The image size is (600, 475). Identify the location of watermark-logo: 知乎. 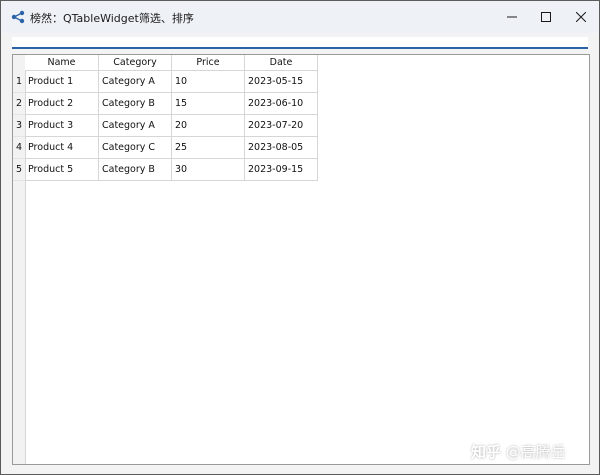
(486, 452).